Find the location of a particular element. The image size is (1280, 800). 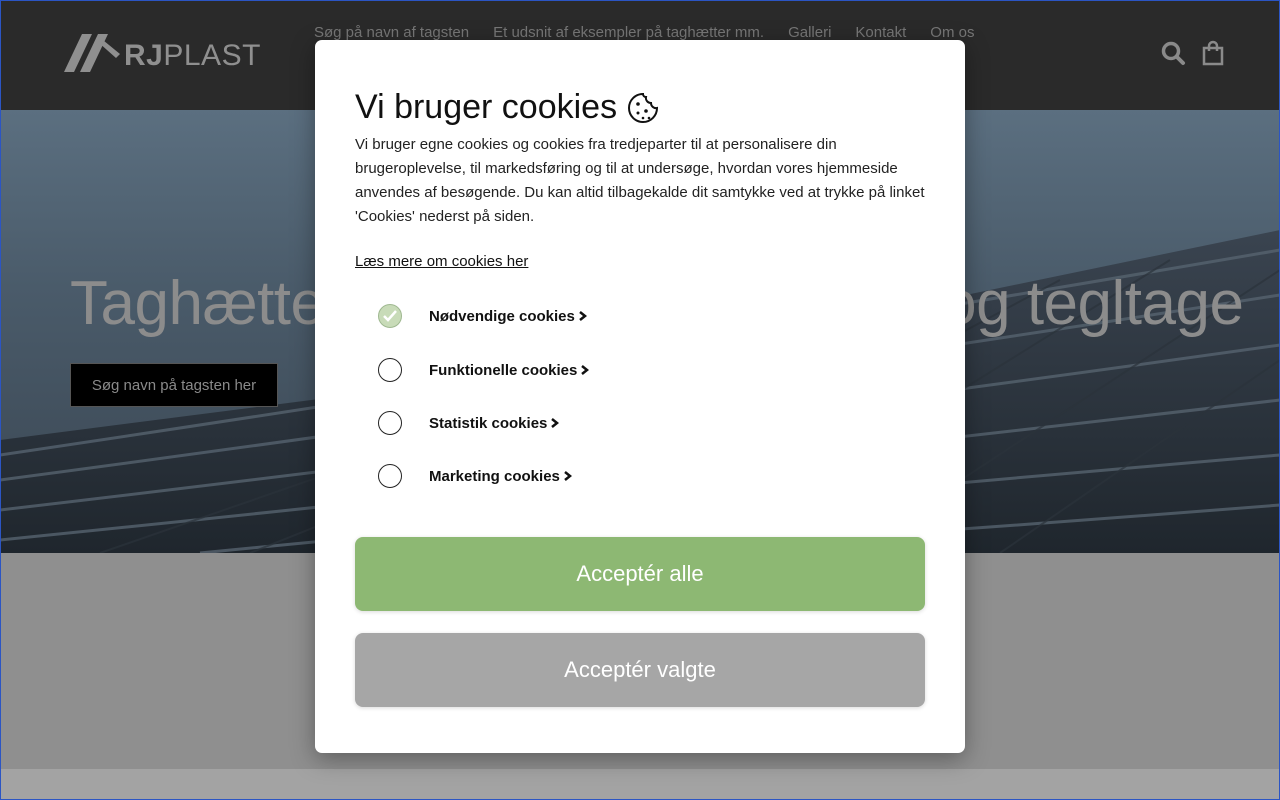

checkmark-icon is located at coordinates (390, 316).